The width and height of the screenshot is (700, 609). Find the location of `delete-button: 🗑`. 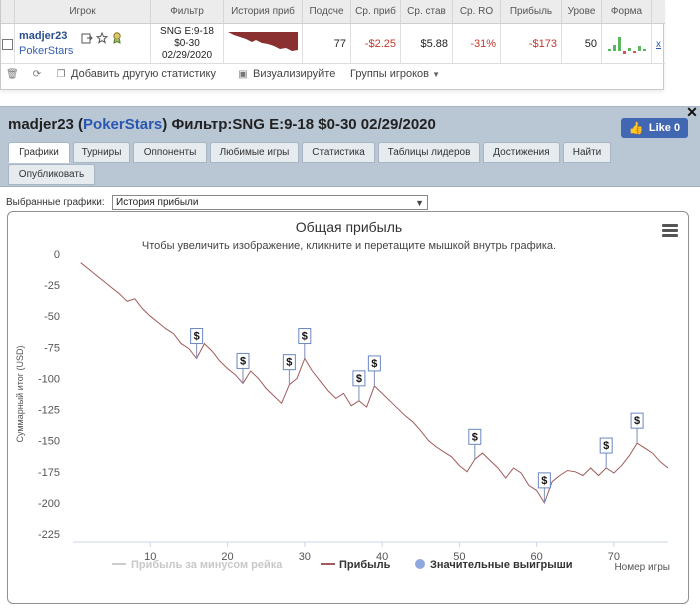

delete-button: 🗑 is located at coordinates (14, 76).